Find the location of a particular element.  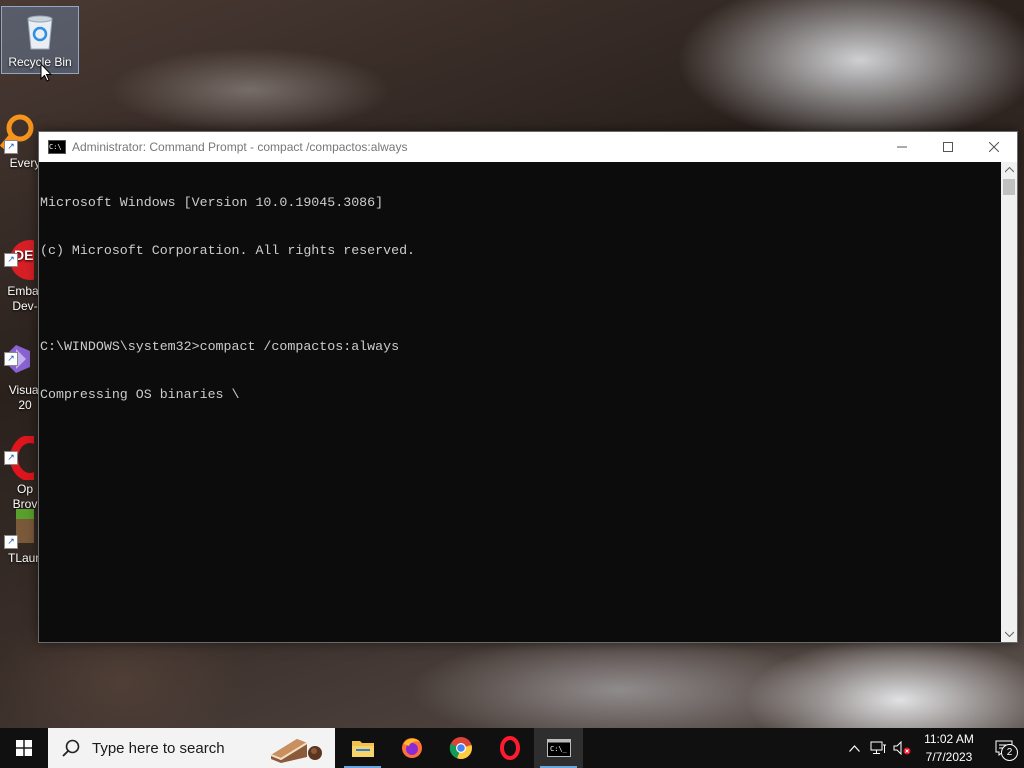

taskbar-firefox is located at coordinates (411, 748).